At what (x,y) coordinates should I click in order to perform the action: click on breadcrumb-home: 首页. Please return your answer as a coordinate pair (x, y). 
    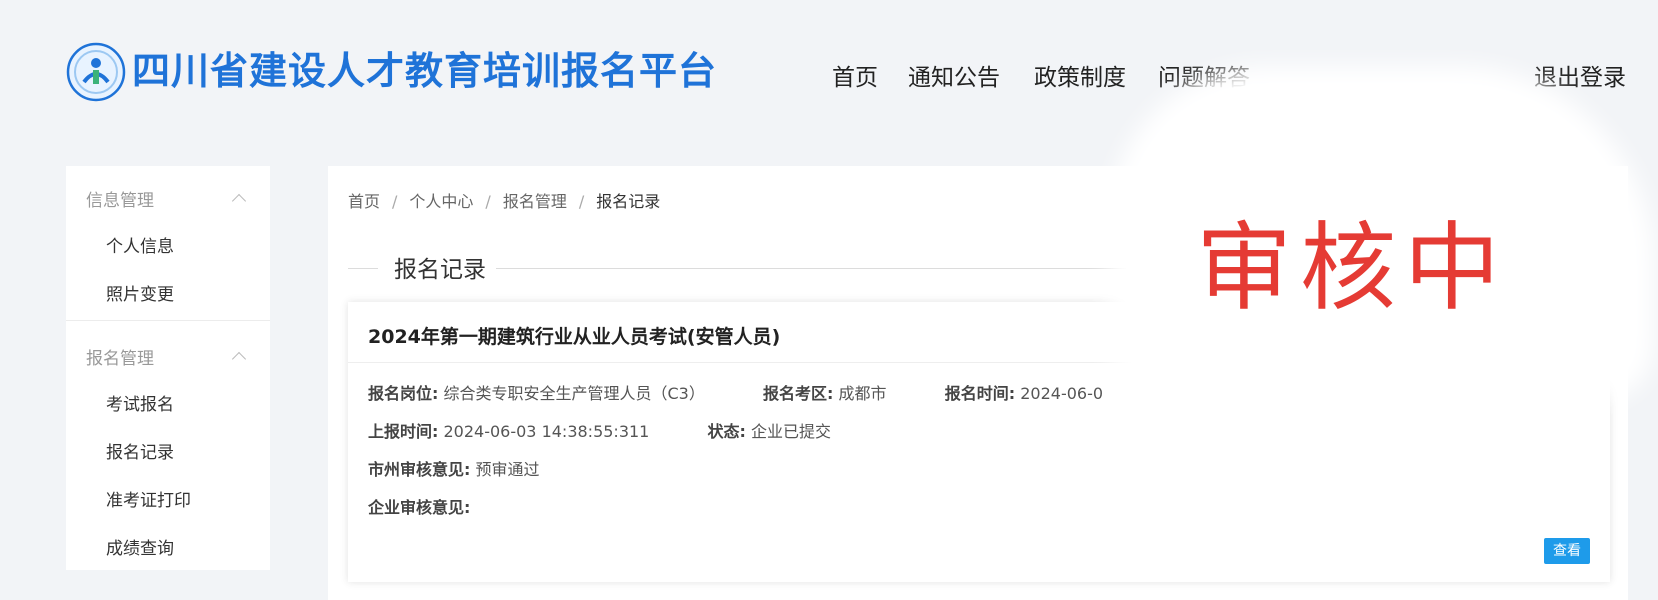
    Looking at the image, I should click on (364, 201).